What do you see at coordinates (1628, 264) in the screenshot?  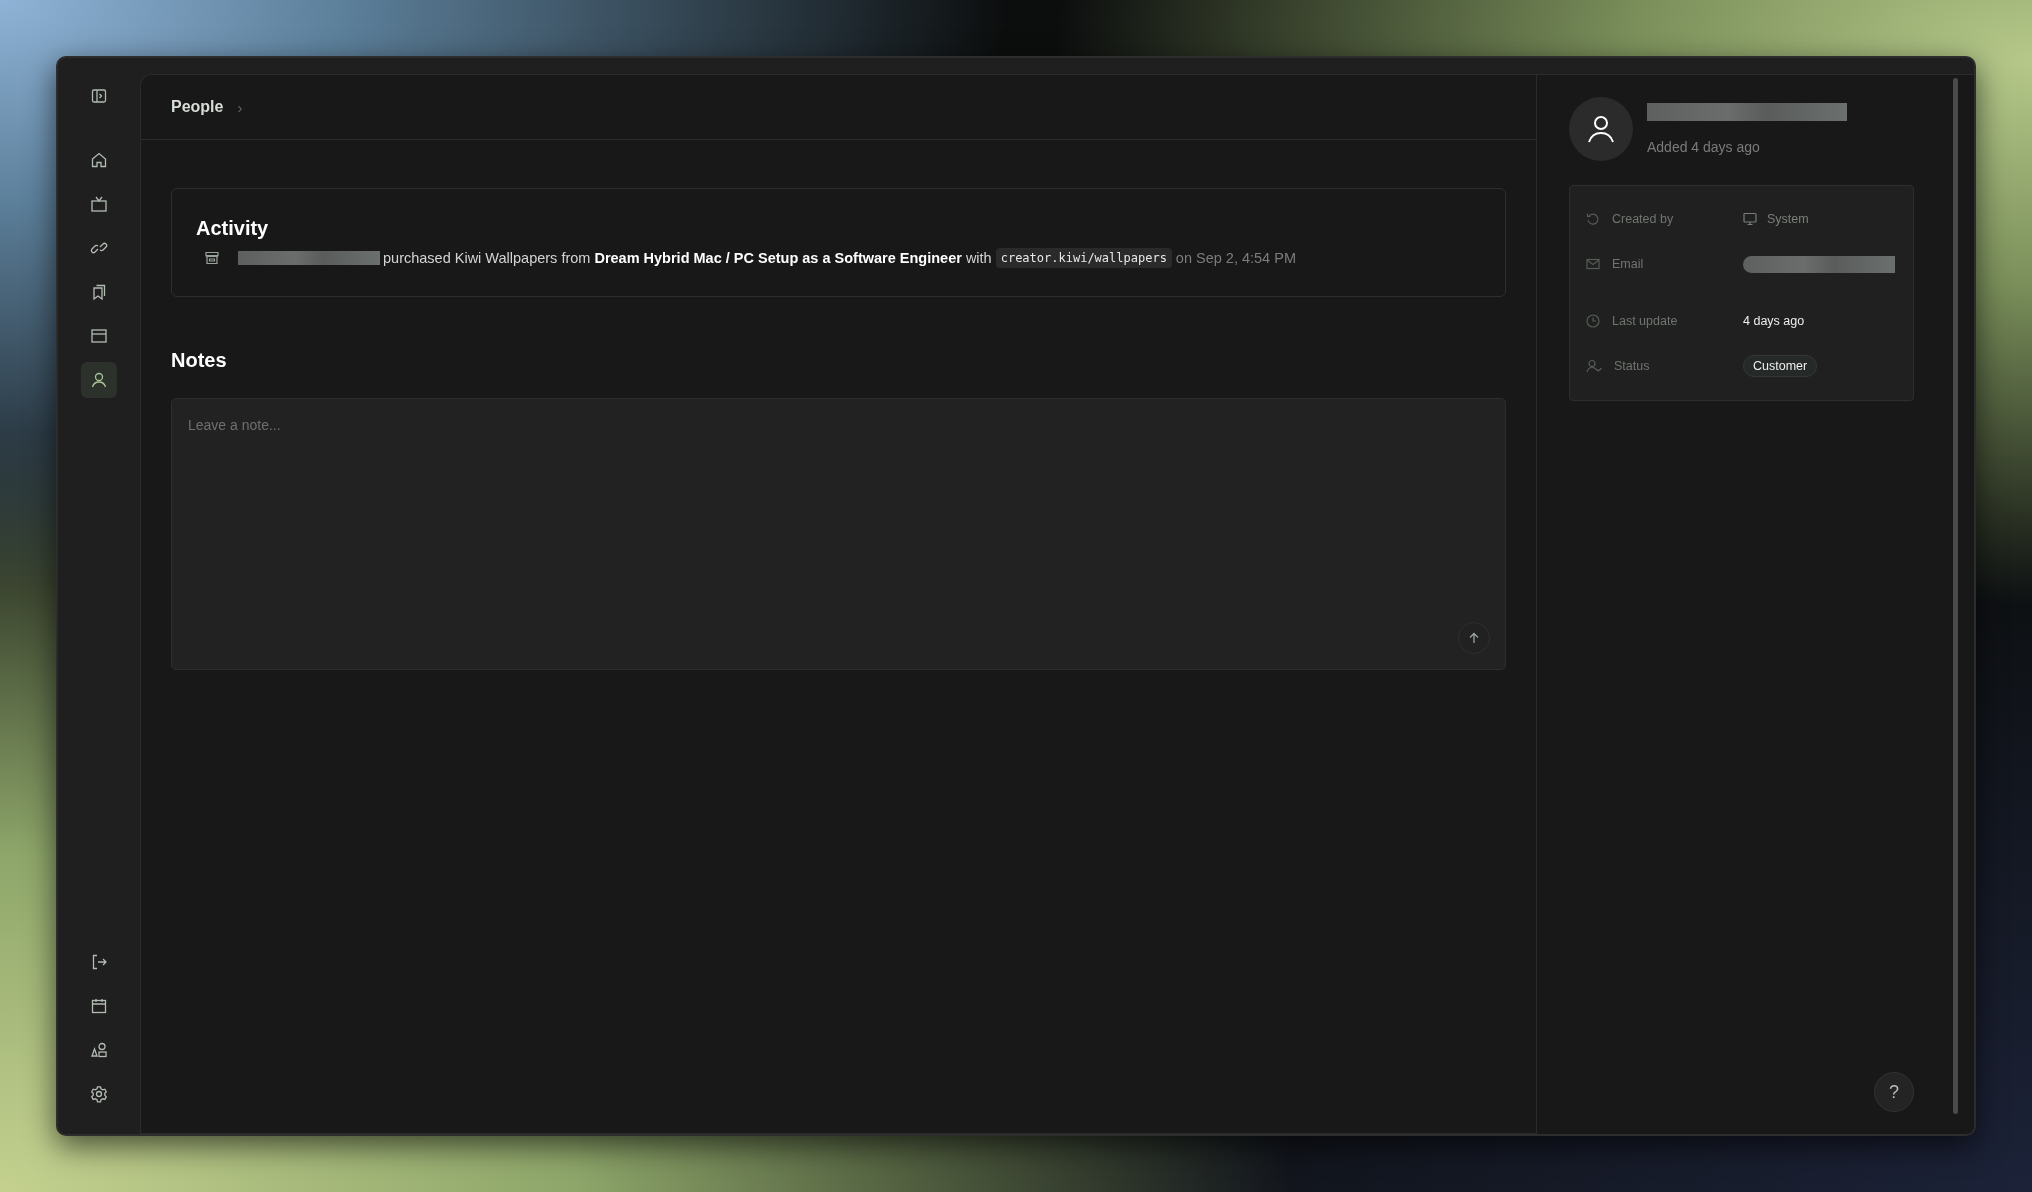 I see `detail-label: Email` at bounding box center [1628, 264].